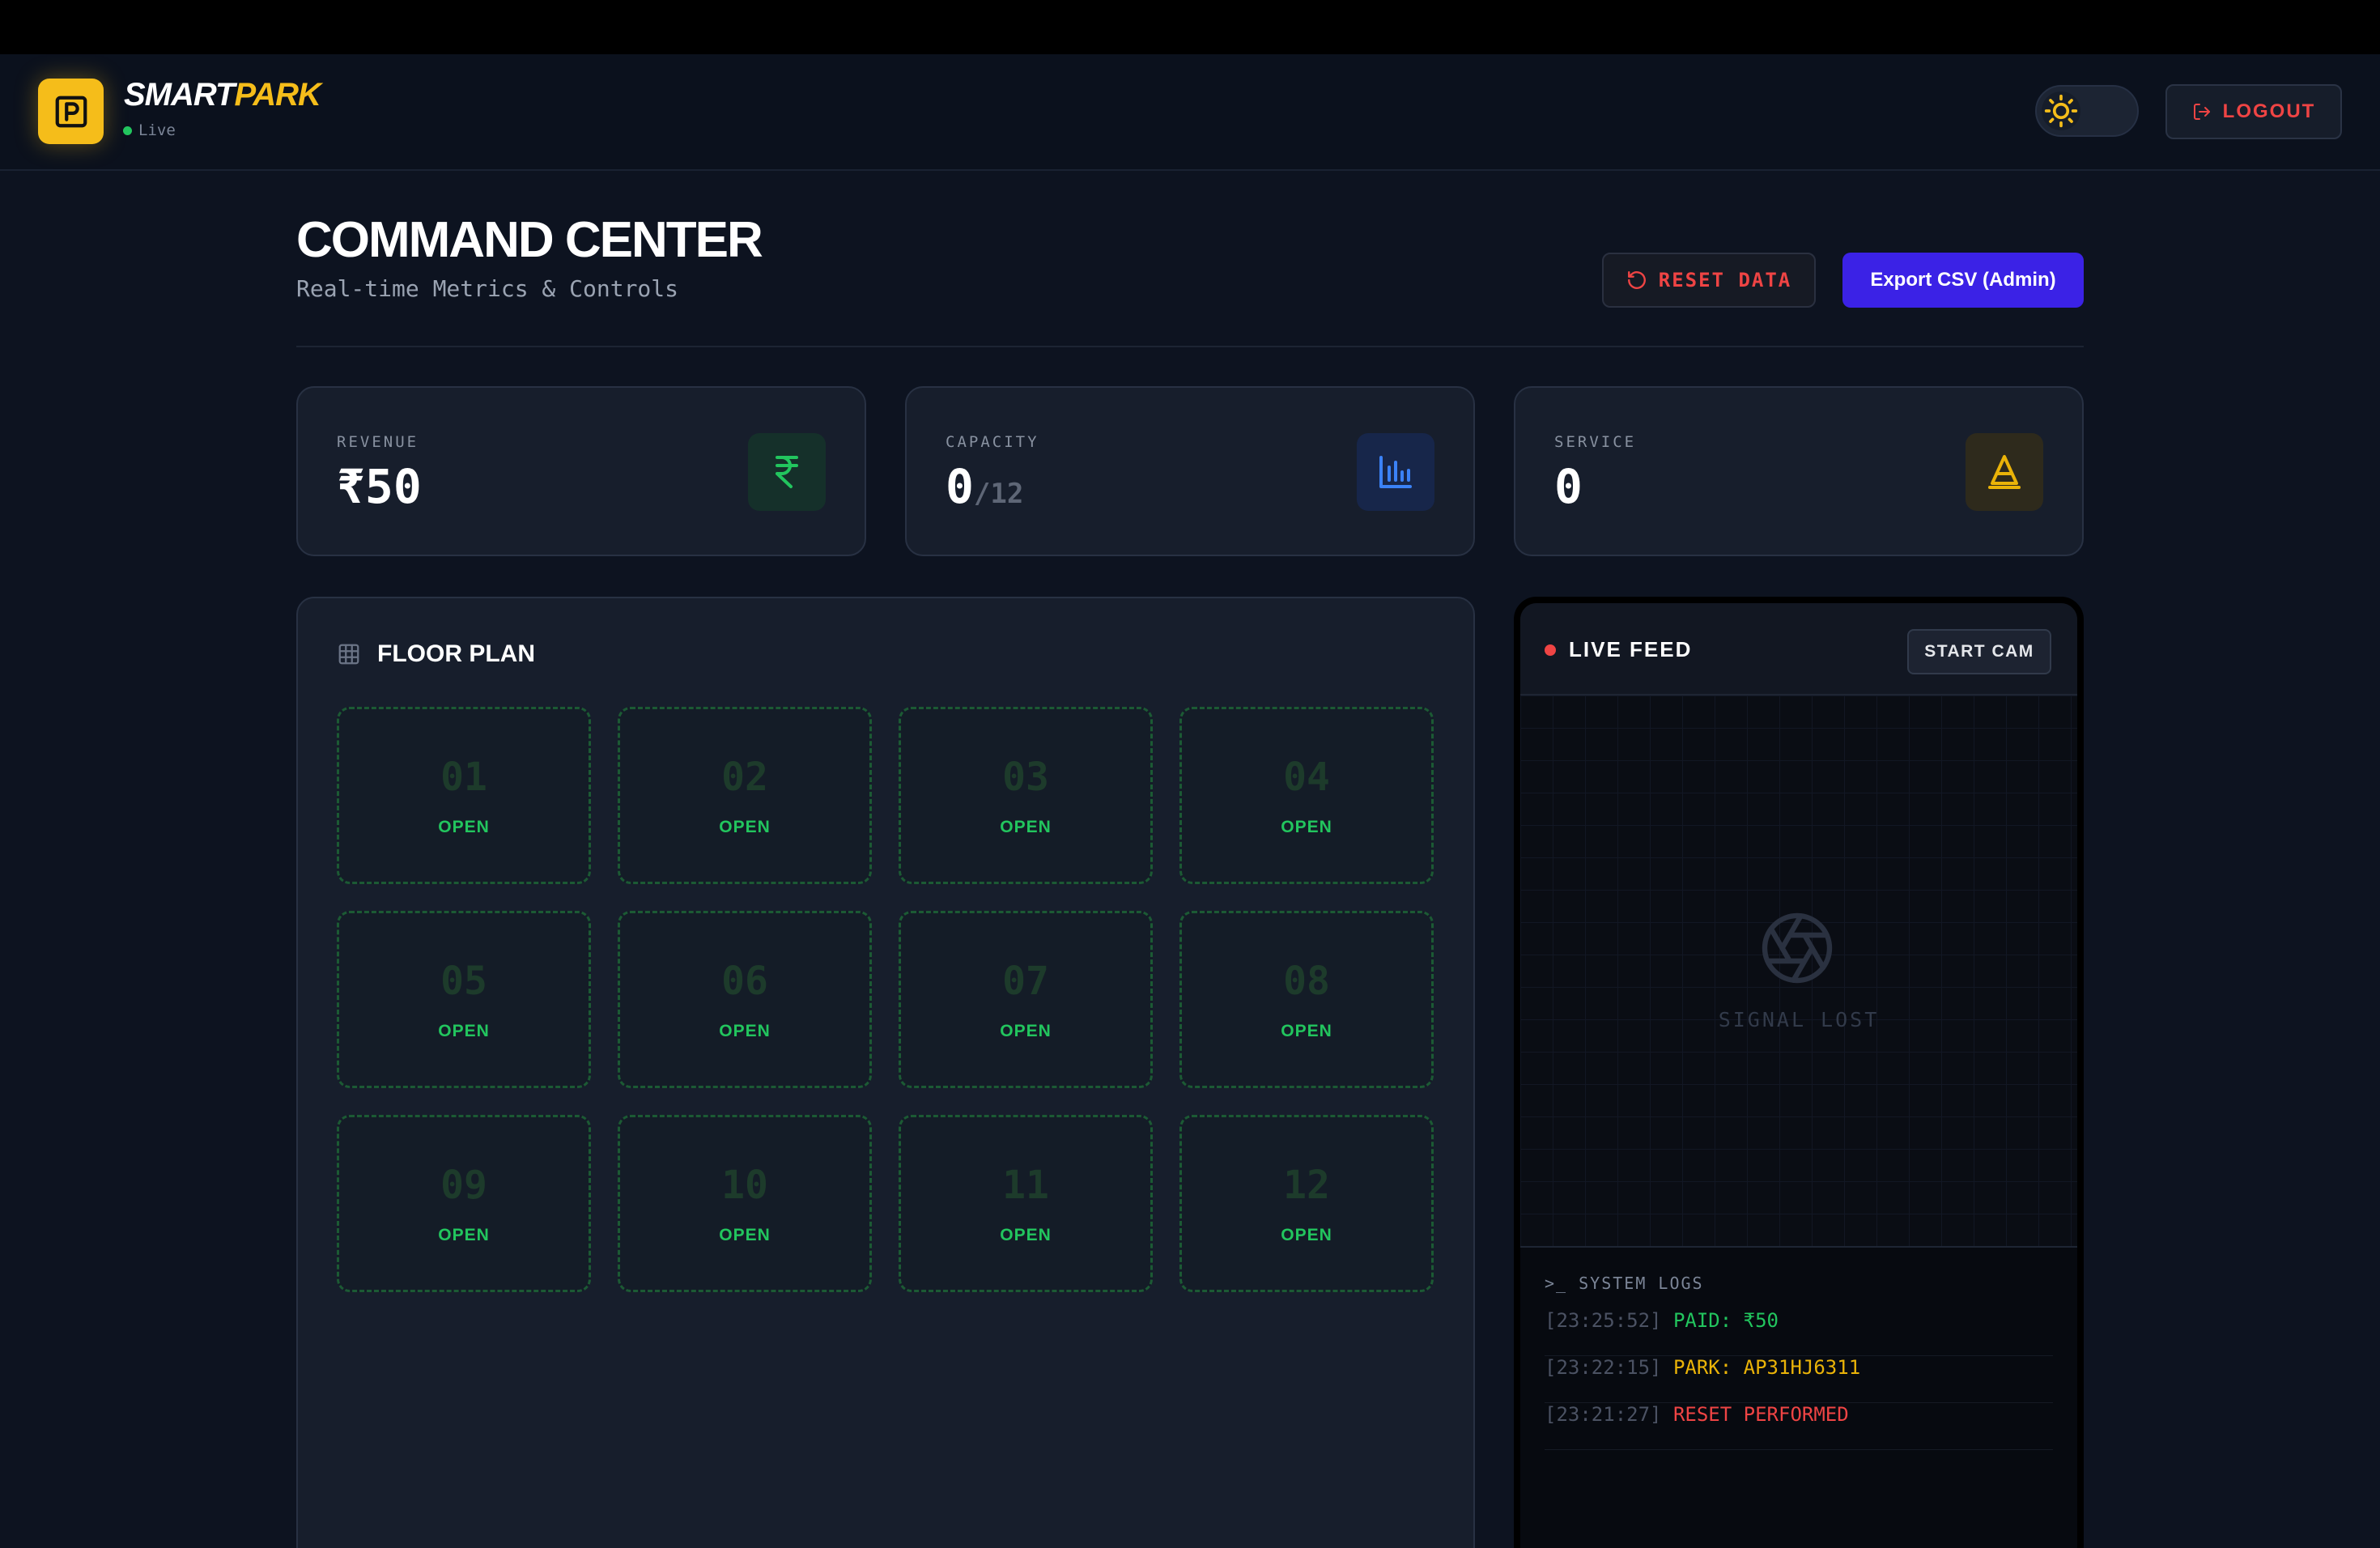  I want to click on revenue-card: REVENUE ₹50, so click(581, 471).